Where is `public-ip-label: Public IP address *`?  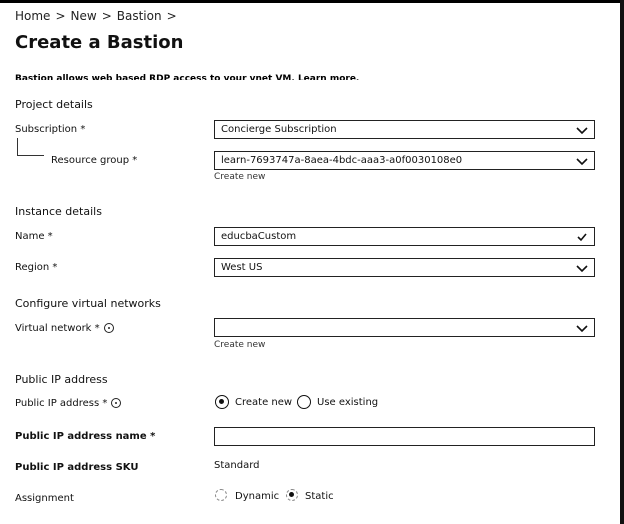 public-ip-label: Public IP address * is located at coordinates (61, 403).